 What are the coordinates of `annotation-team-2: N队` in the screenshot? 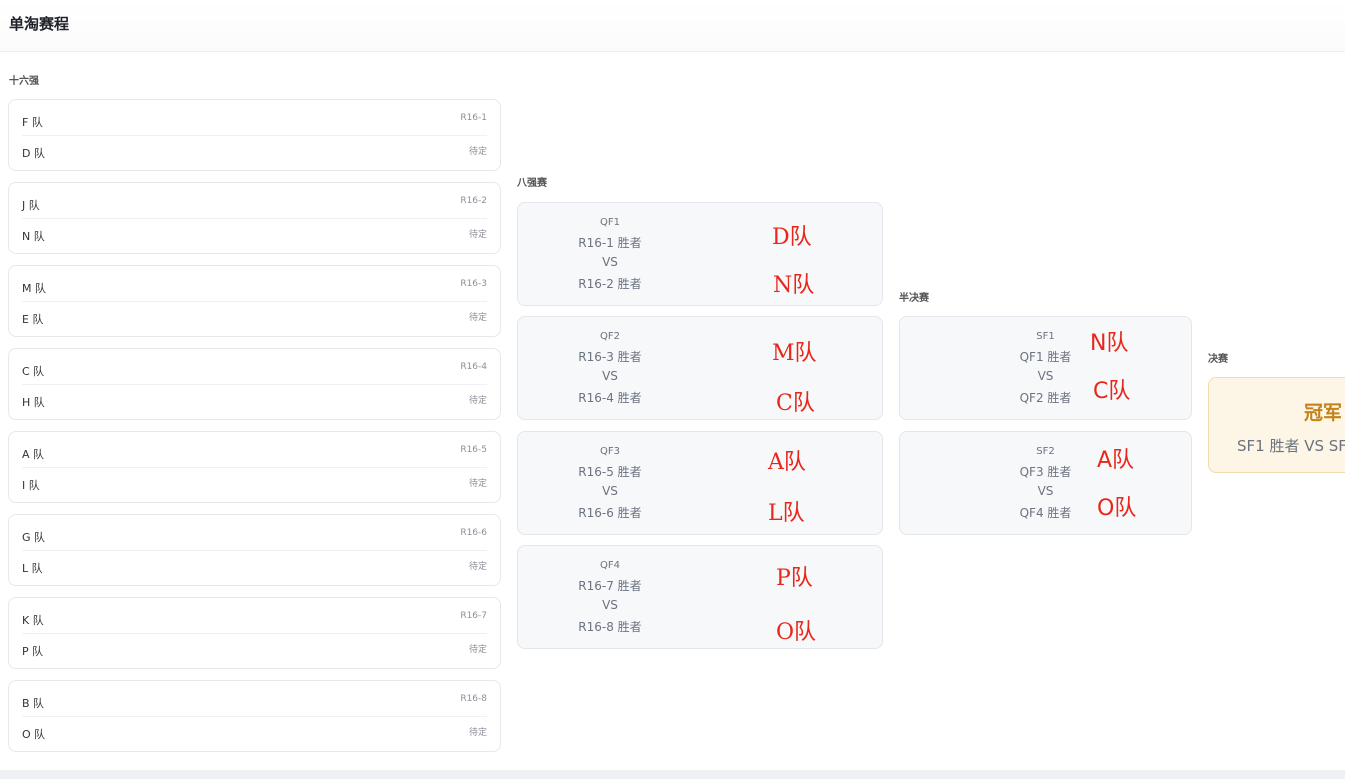 It's located at (794, 285).